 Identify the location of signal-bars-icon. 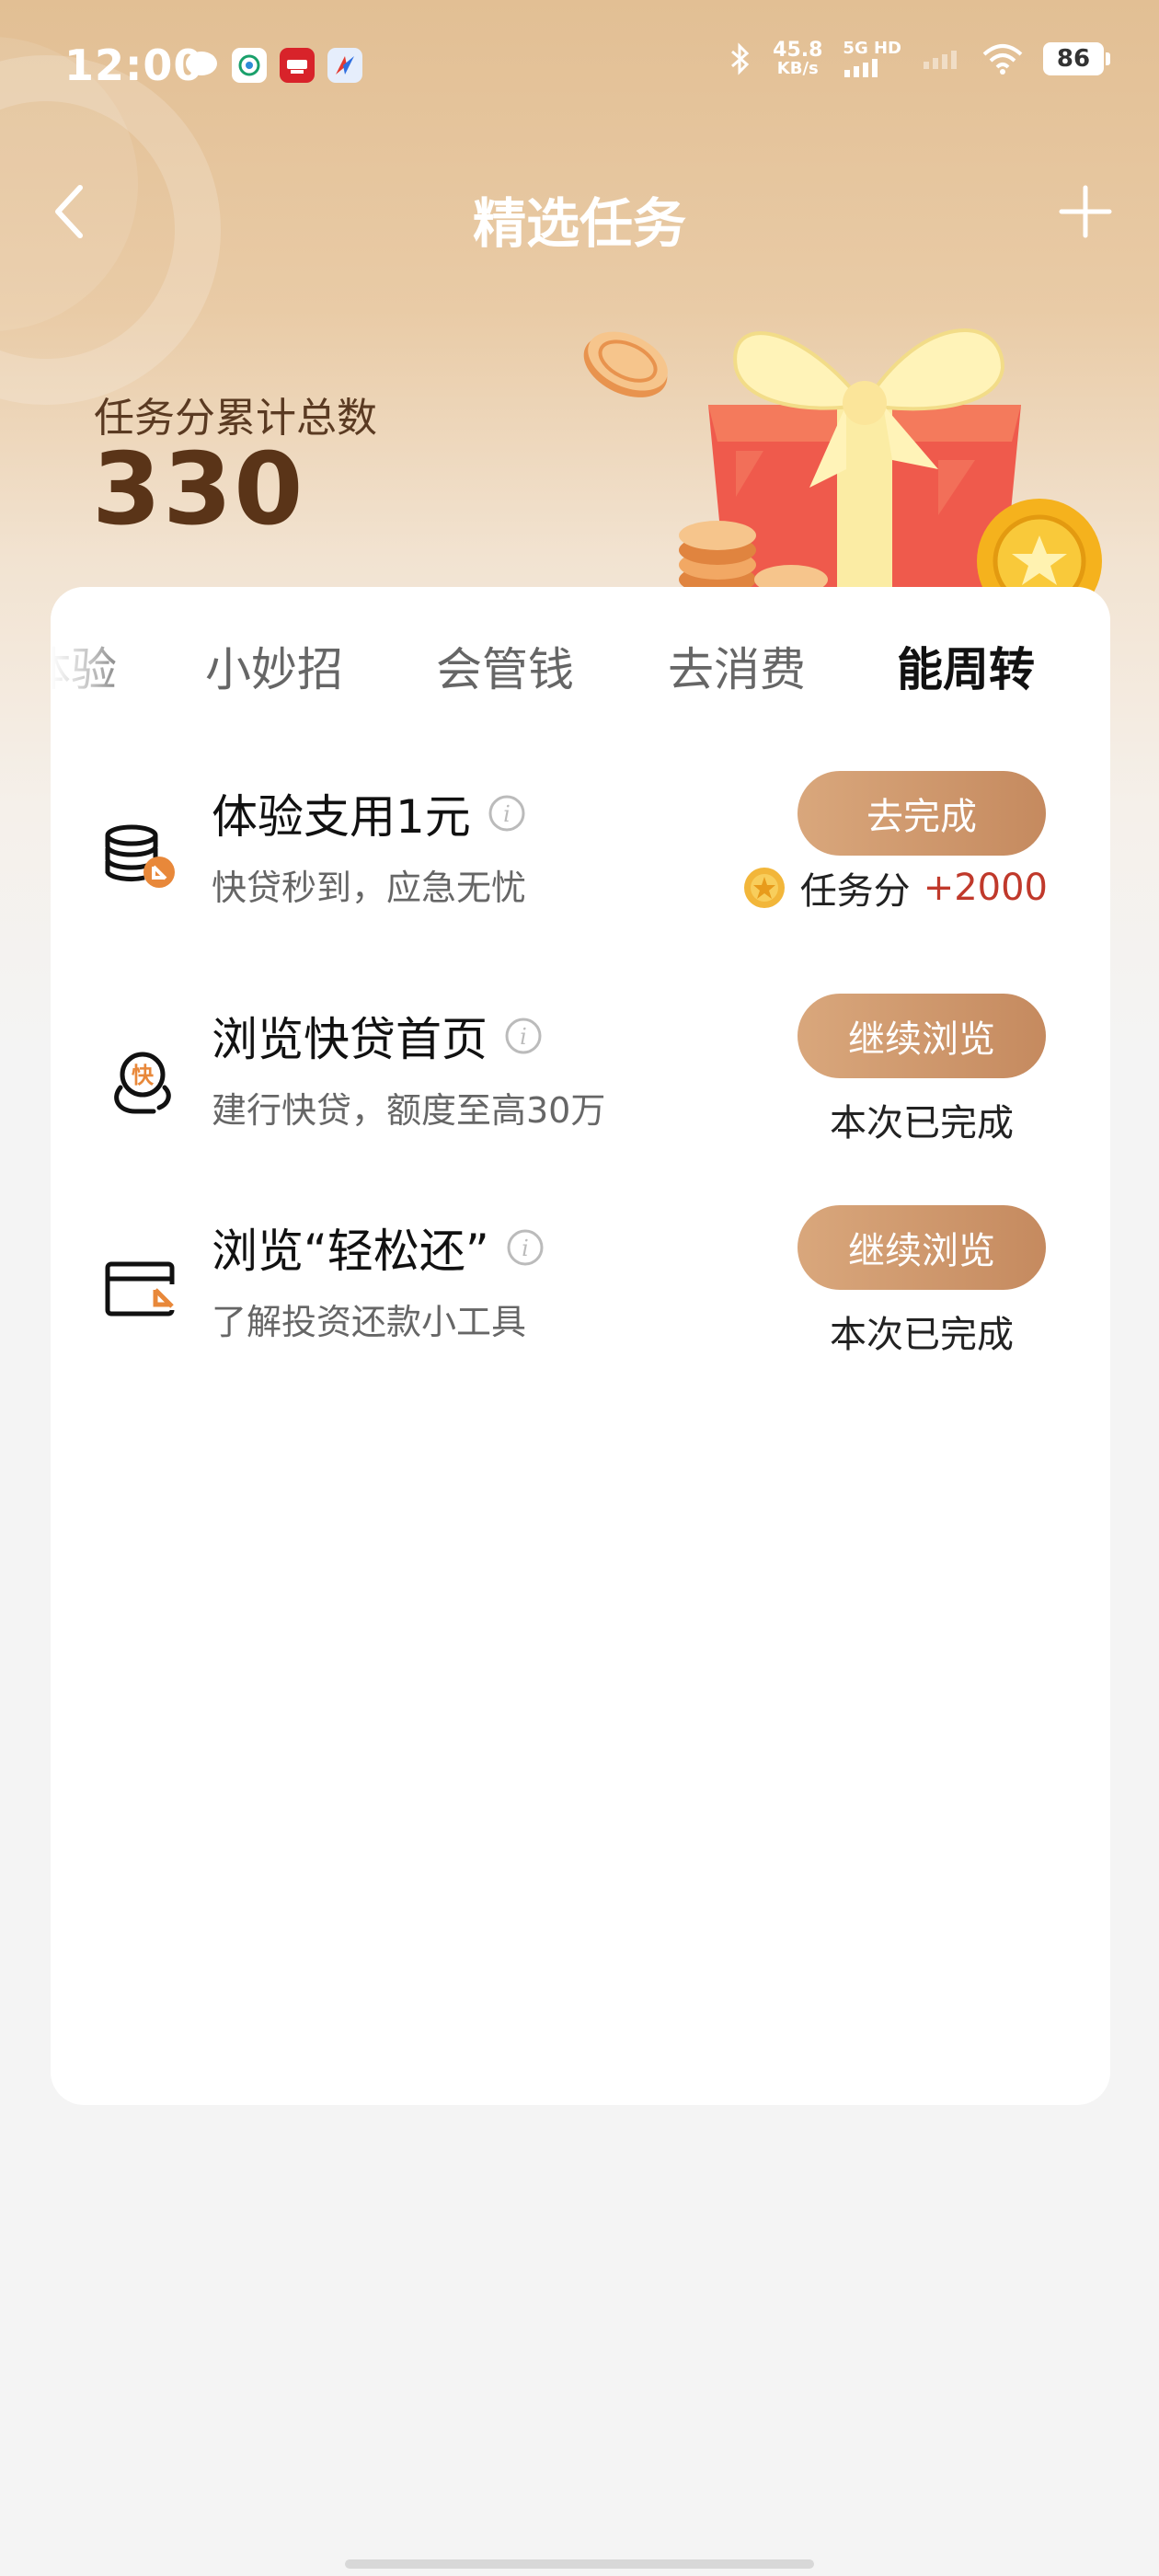
(861, 68).